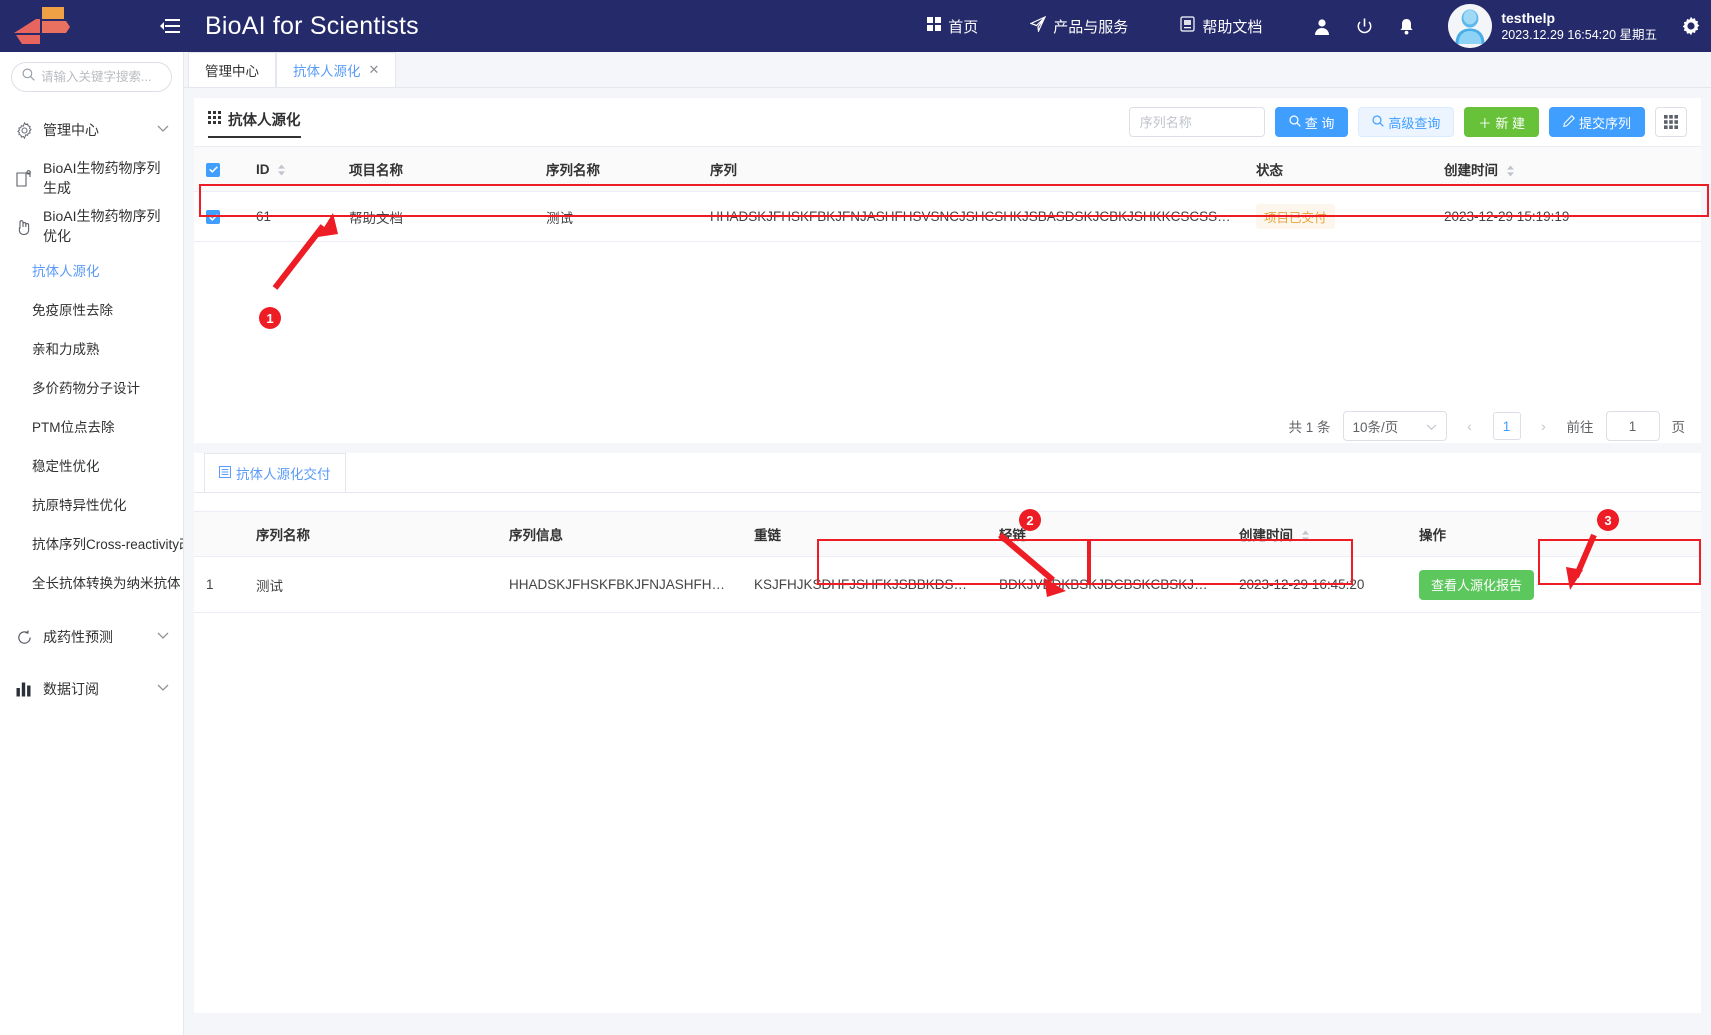  Describe the element at coordinates (91, 503) in the screenshot. I see `sidebar-item-antigen-specificity: 抗原特异性优化` at that location.